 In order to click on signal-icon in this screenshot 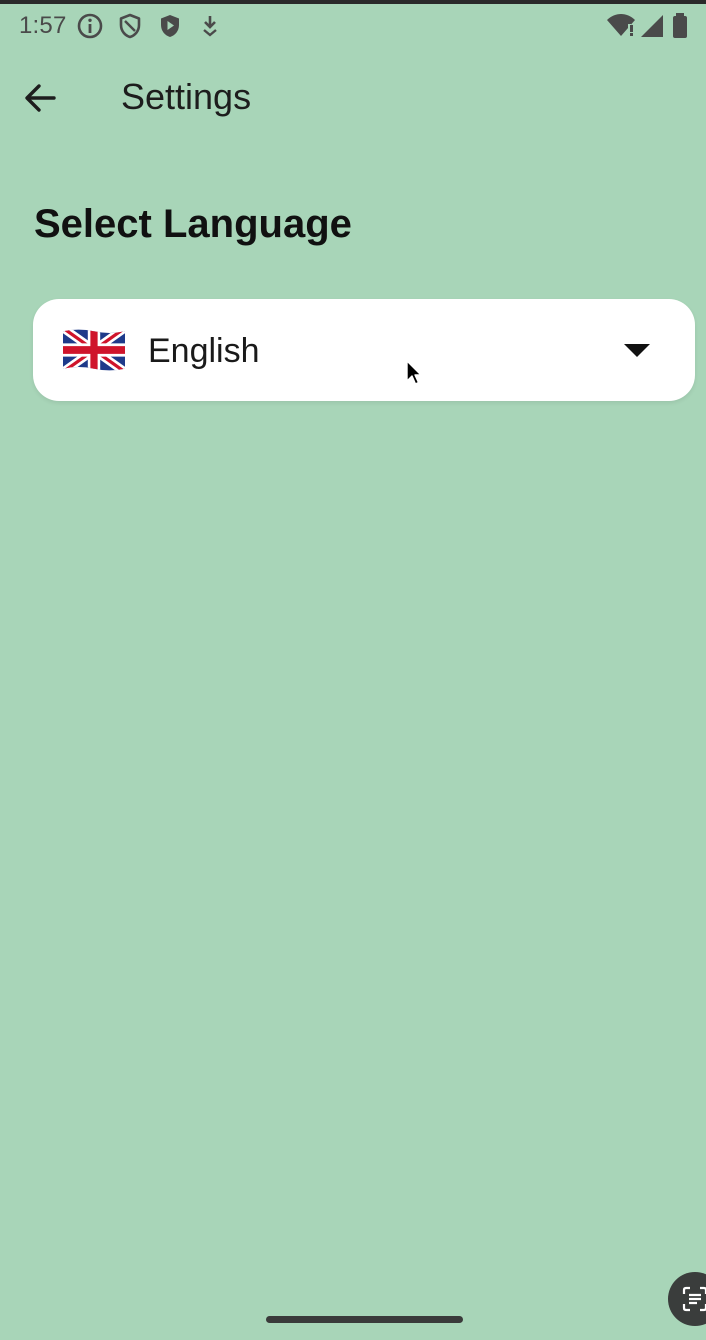, I will do `click(652, 26)`.